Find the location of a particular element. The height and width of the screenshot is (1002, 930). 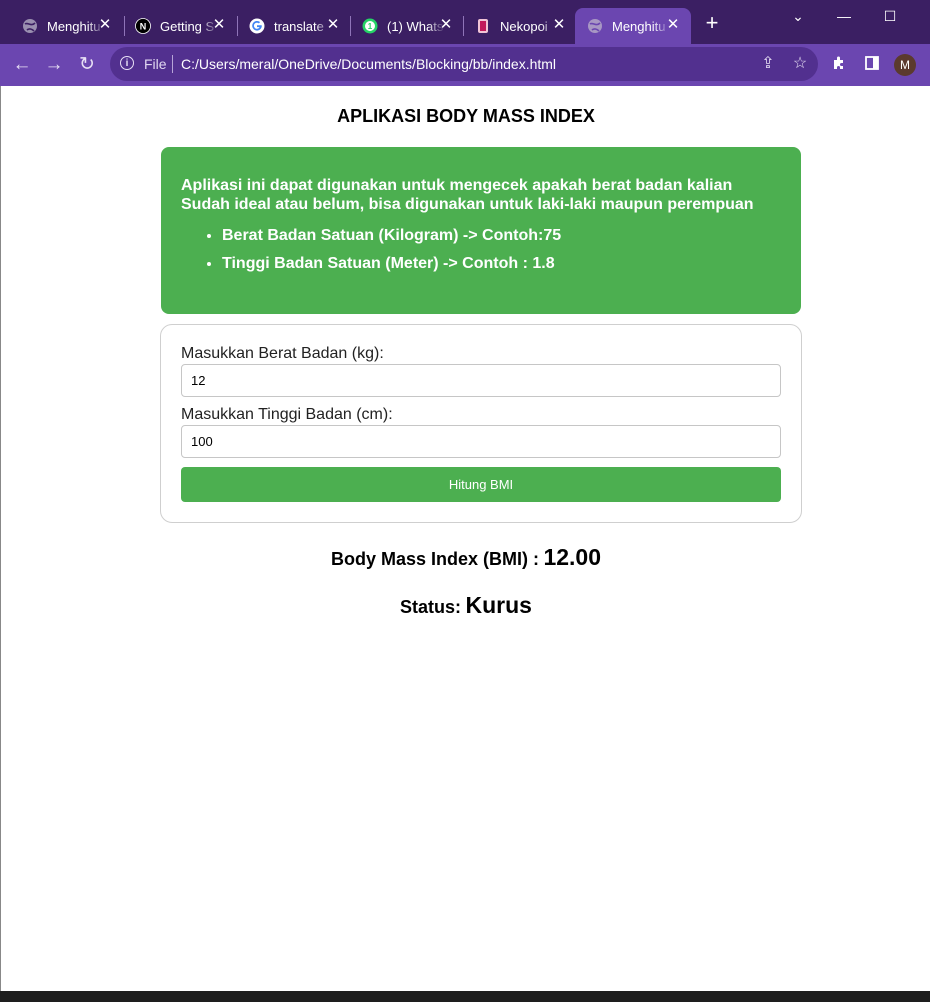

address-divider is located at coordinates (172, 64).